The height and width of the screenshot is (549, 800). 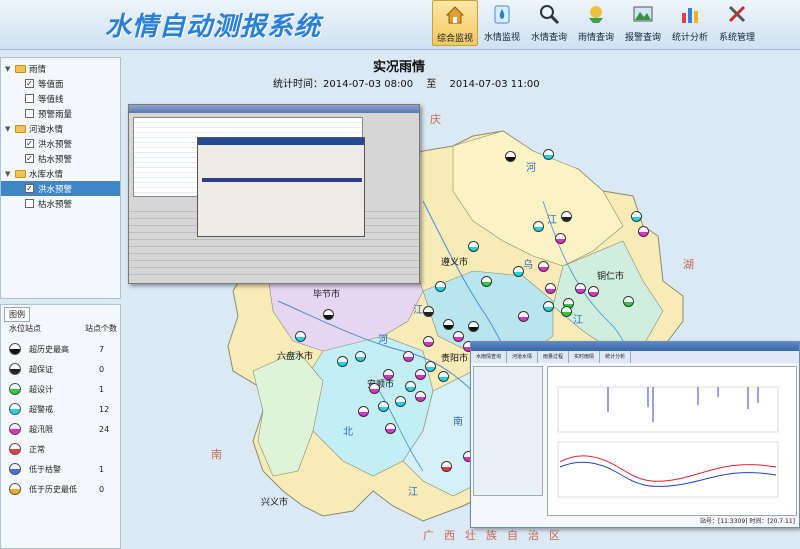 I want to click on nav-item-3: 雨情查询, so click(x=596, y=23).